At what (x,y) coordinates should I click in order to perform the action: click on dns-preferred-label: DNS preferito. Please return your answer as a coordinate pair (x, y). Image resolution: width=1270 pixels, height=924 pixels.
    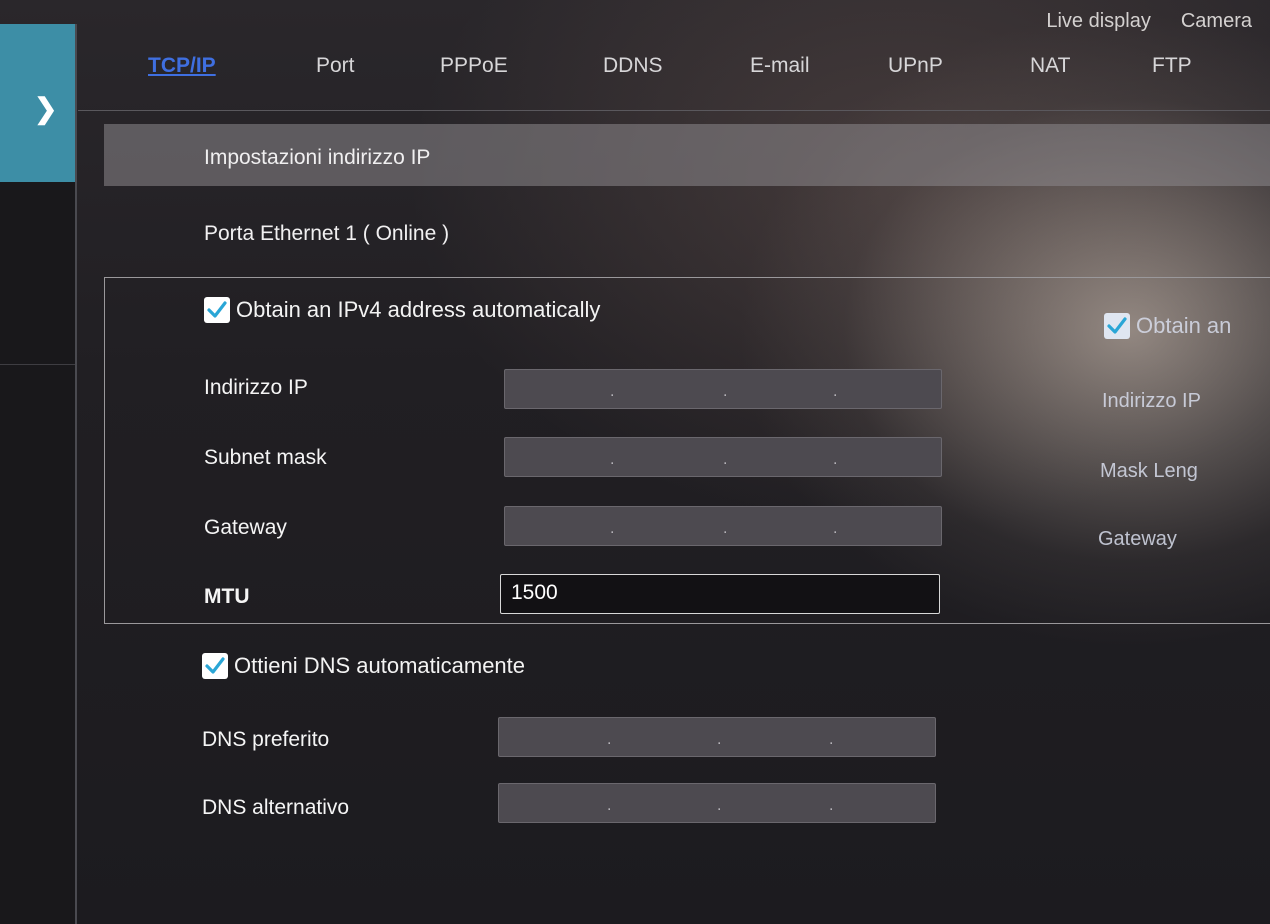
    Looking at the image, I should click on (266, 739).